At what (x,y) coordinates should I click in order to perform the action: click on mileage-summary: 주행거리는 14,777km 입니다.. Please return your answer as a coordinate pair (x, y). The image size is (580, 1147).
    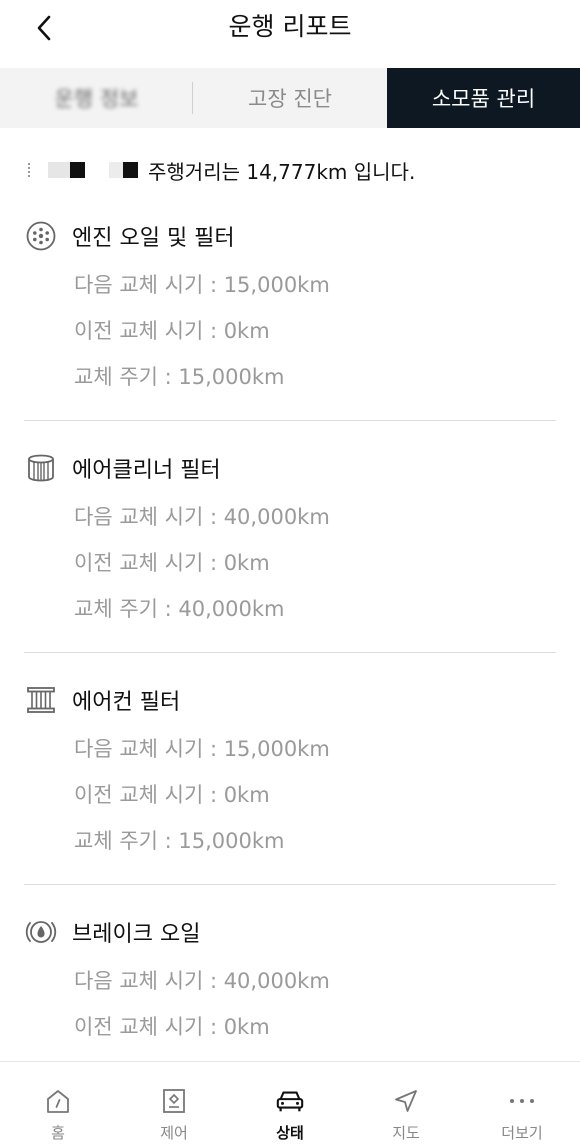
    Looking at the image, I should click on (294, 170).